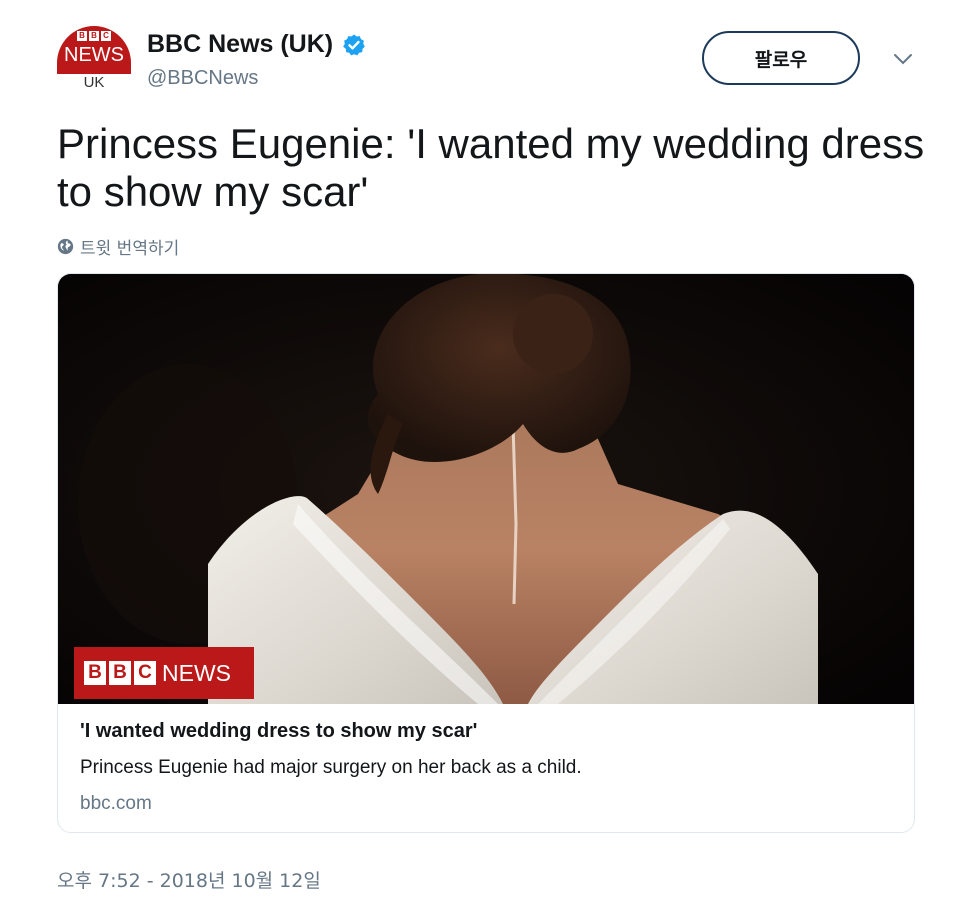 The image size is (970, 900). What do you see at coordinates (145, 673) in the screenshot?
I see `logo-block: C` at bounding box center [145, 673].